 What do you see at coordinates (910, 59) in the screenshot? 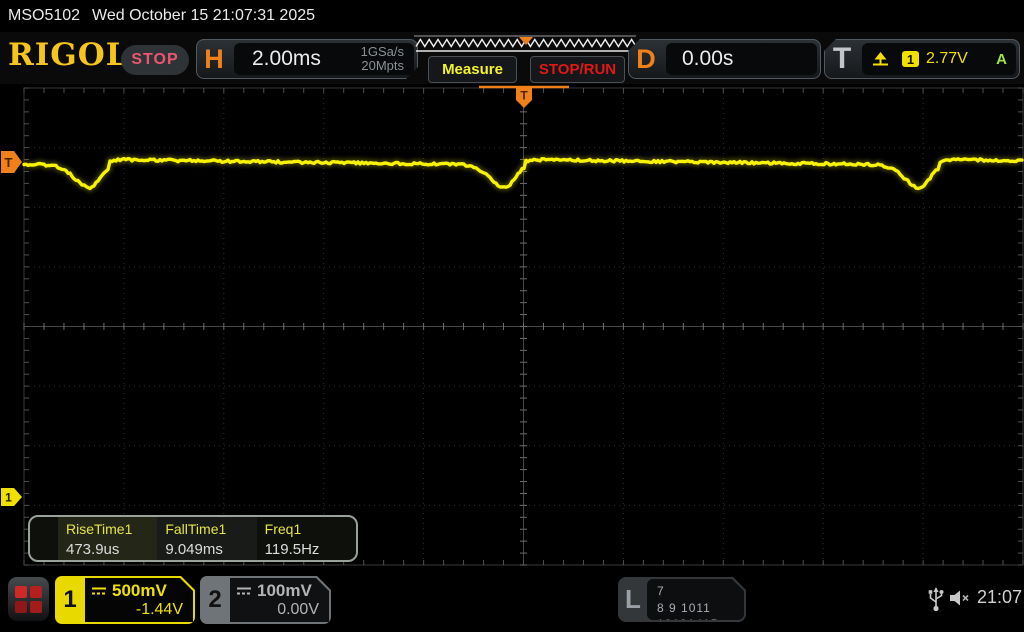
I see `trigger-source-badge: 1` at bounding box center [910, 59].